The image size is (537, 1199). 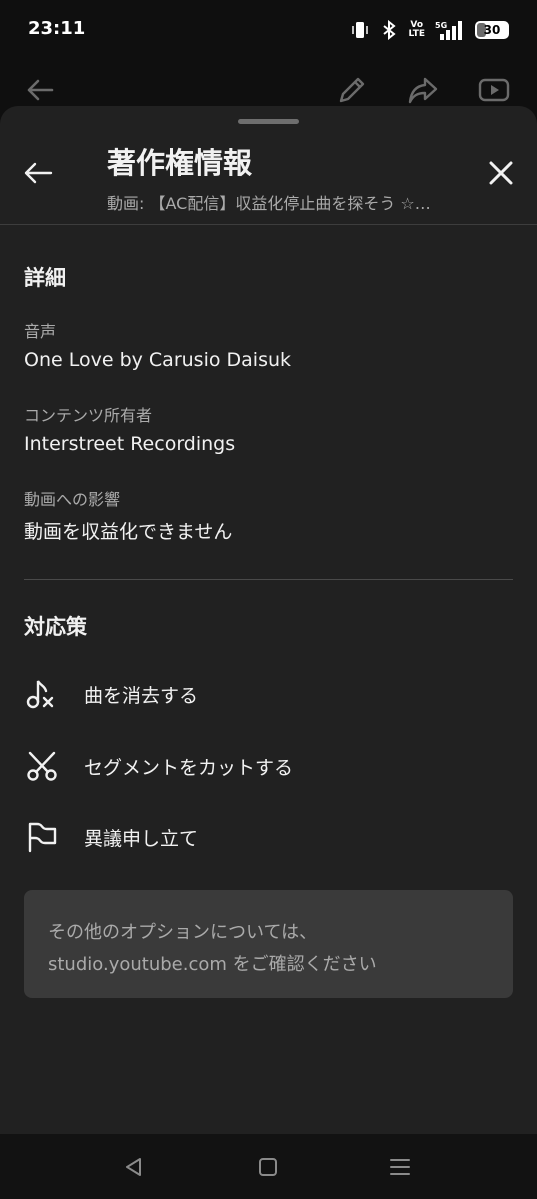 I want to click on flag-icon, so click(x=42, y=837).